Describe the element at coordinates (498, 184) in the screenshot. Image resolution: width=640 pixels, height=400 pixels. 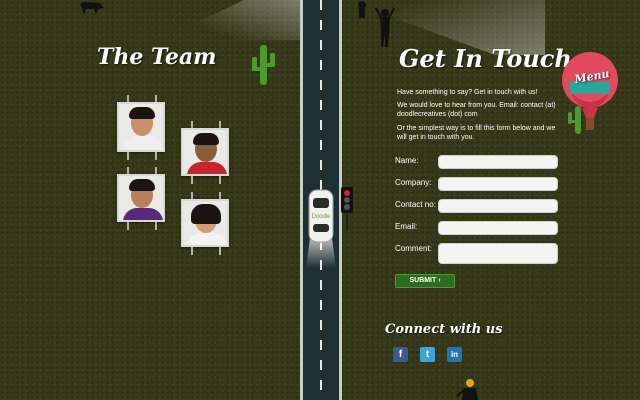
I see `company-field` at that location.